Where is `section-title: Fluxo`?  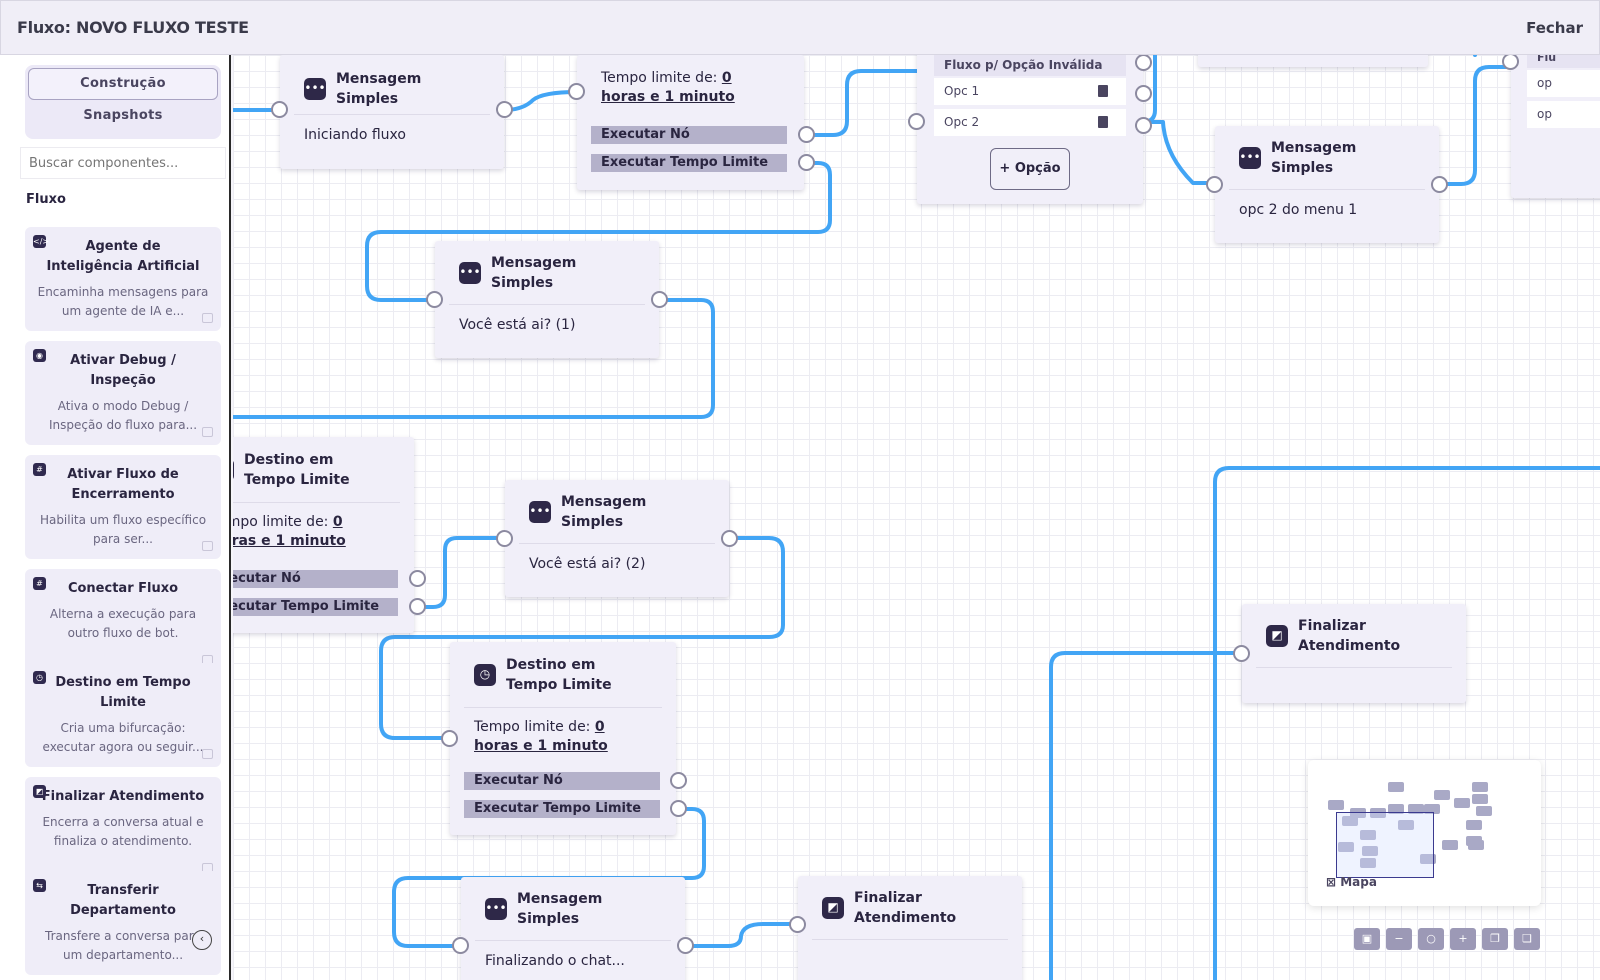
section-title: Fluxo is located at coordinates (46, 199).